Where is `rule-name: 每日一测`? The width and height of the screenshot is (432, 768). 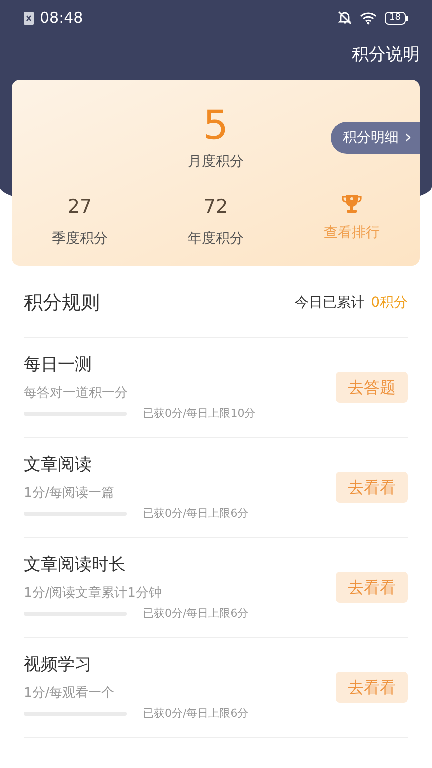 rule-name: 每日一测 is located at coordinates (58, 365).